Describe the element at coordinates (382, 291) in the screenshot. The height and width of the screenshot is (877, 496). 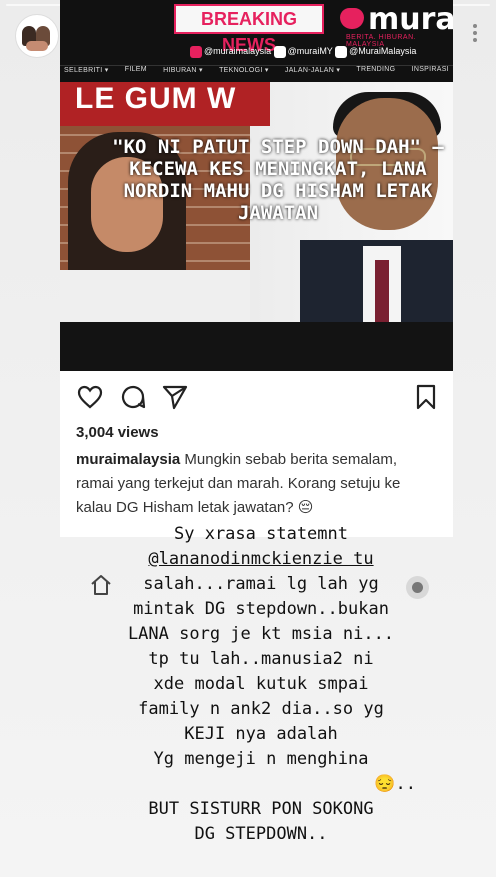
I see `tie` at that location.